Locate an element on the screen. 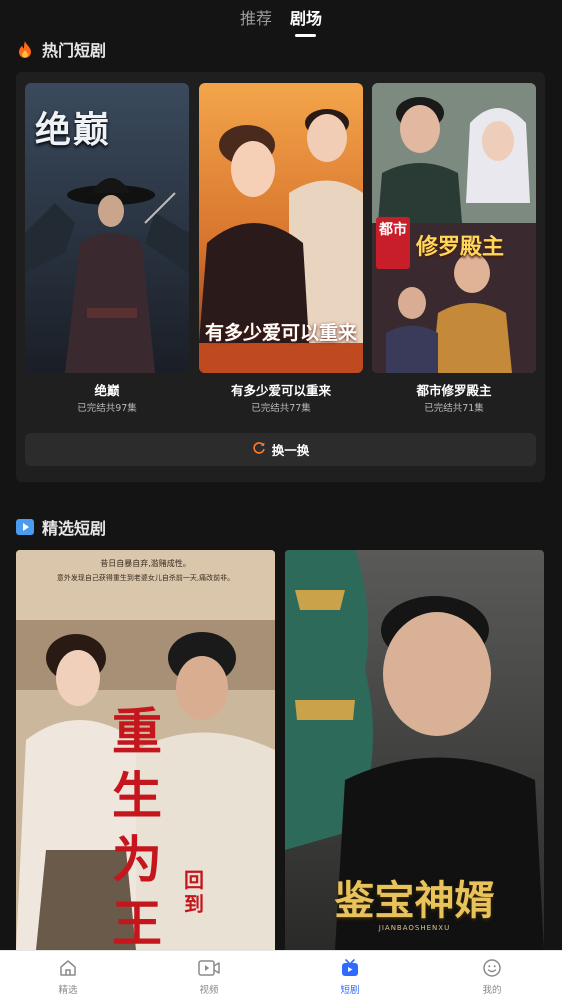  drama-status: 已完结共77集 is located at coordinates (281, 408).